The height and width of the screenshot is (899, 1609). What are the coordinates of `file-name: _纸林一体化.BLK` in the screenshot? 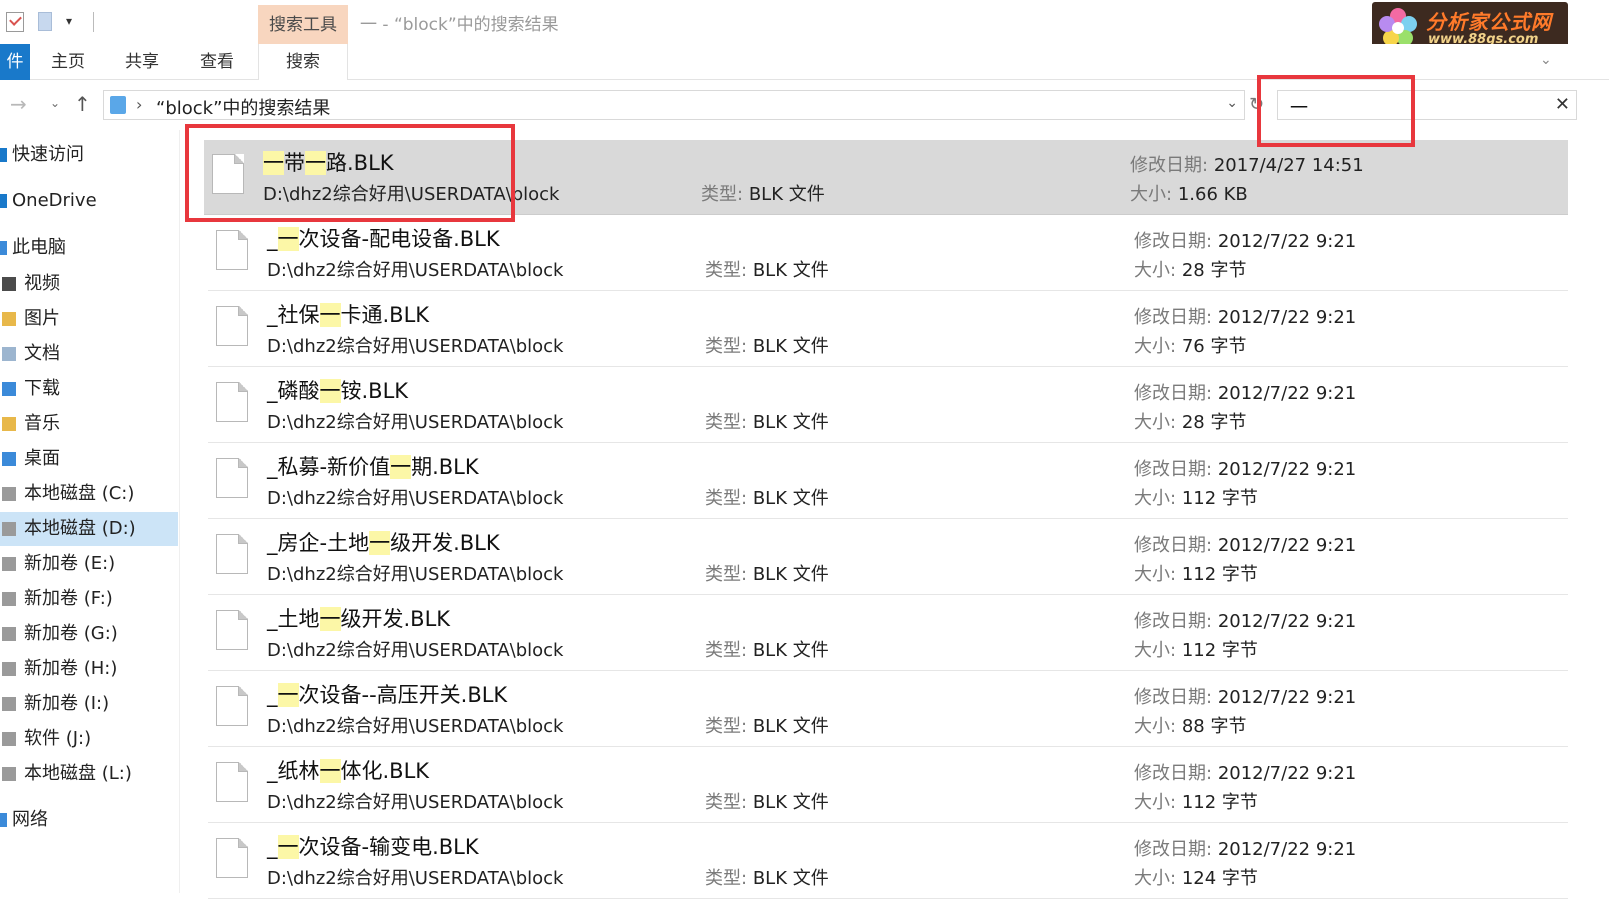 It's located at (348, 770).